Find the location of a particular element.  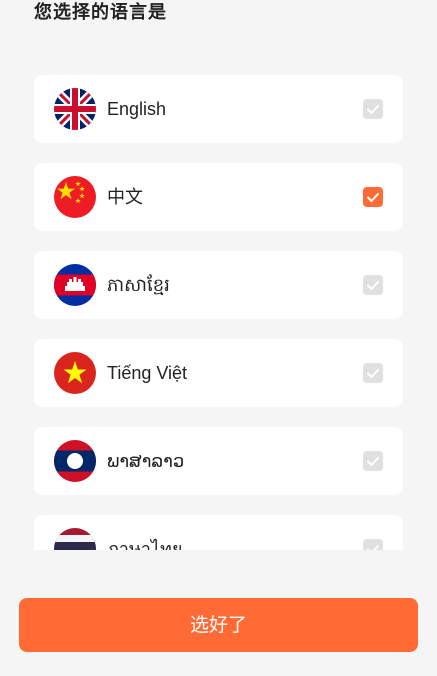

language-option-vietnamese: Tiếng Việt is located at coordinates (218, 373).